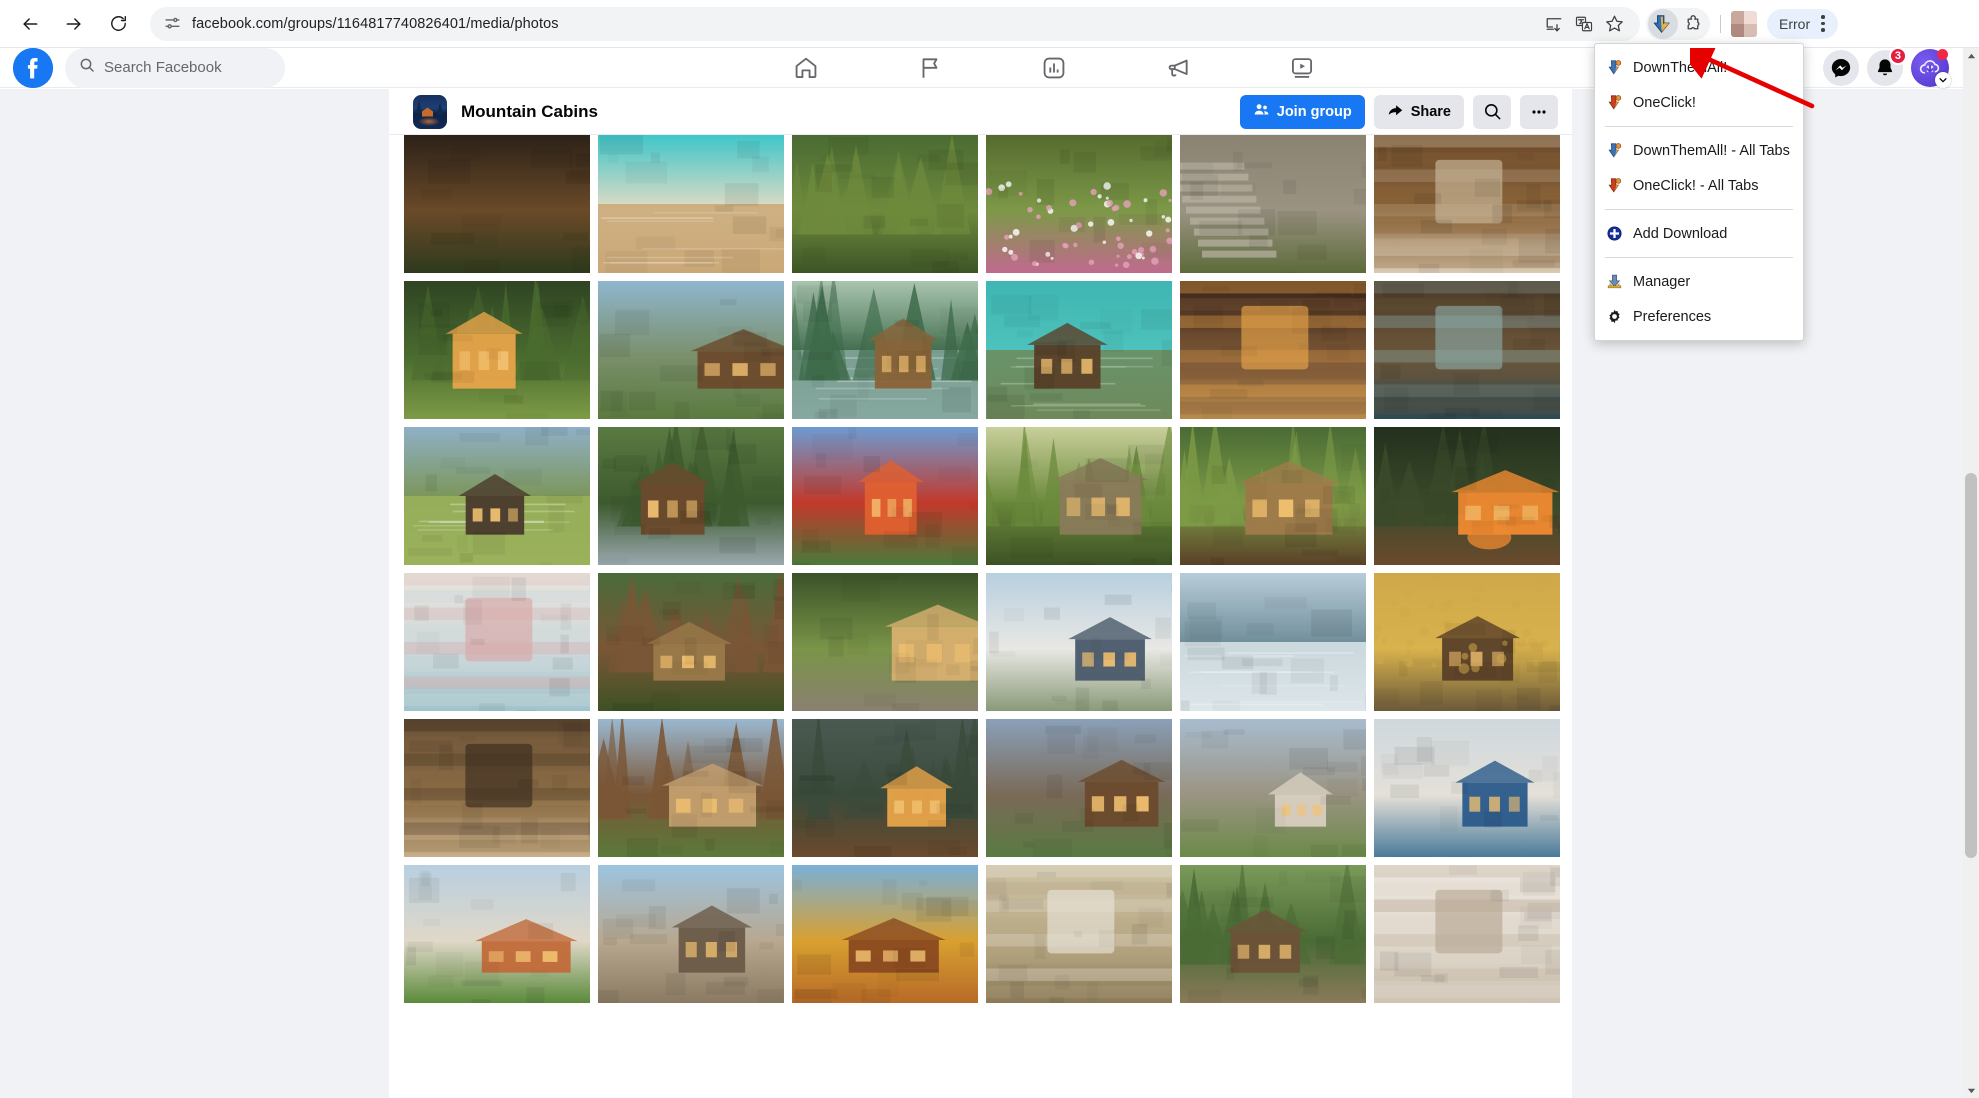 This screenshot has height=1098, width=1979. What do you see at coordinates (87, 67) in the screenshot?
I see `search-icon` at bounding box center [87, 67].